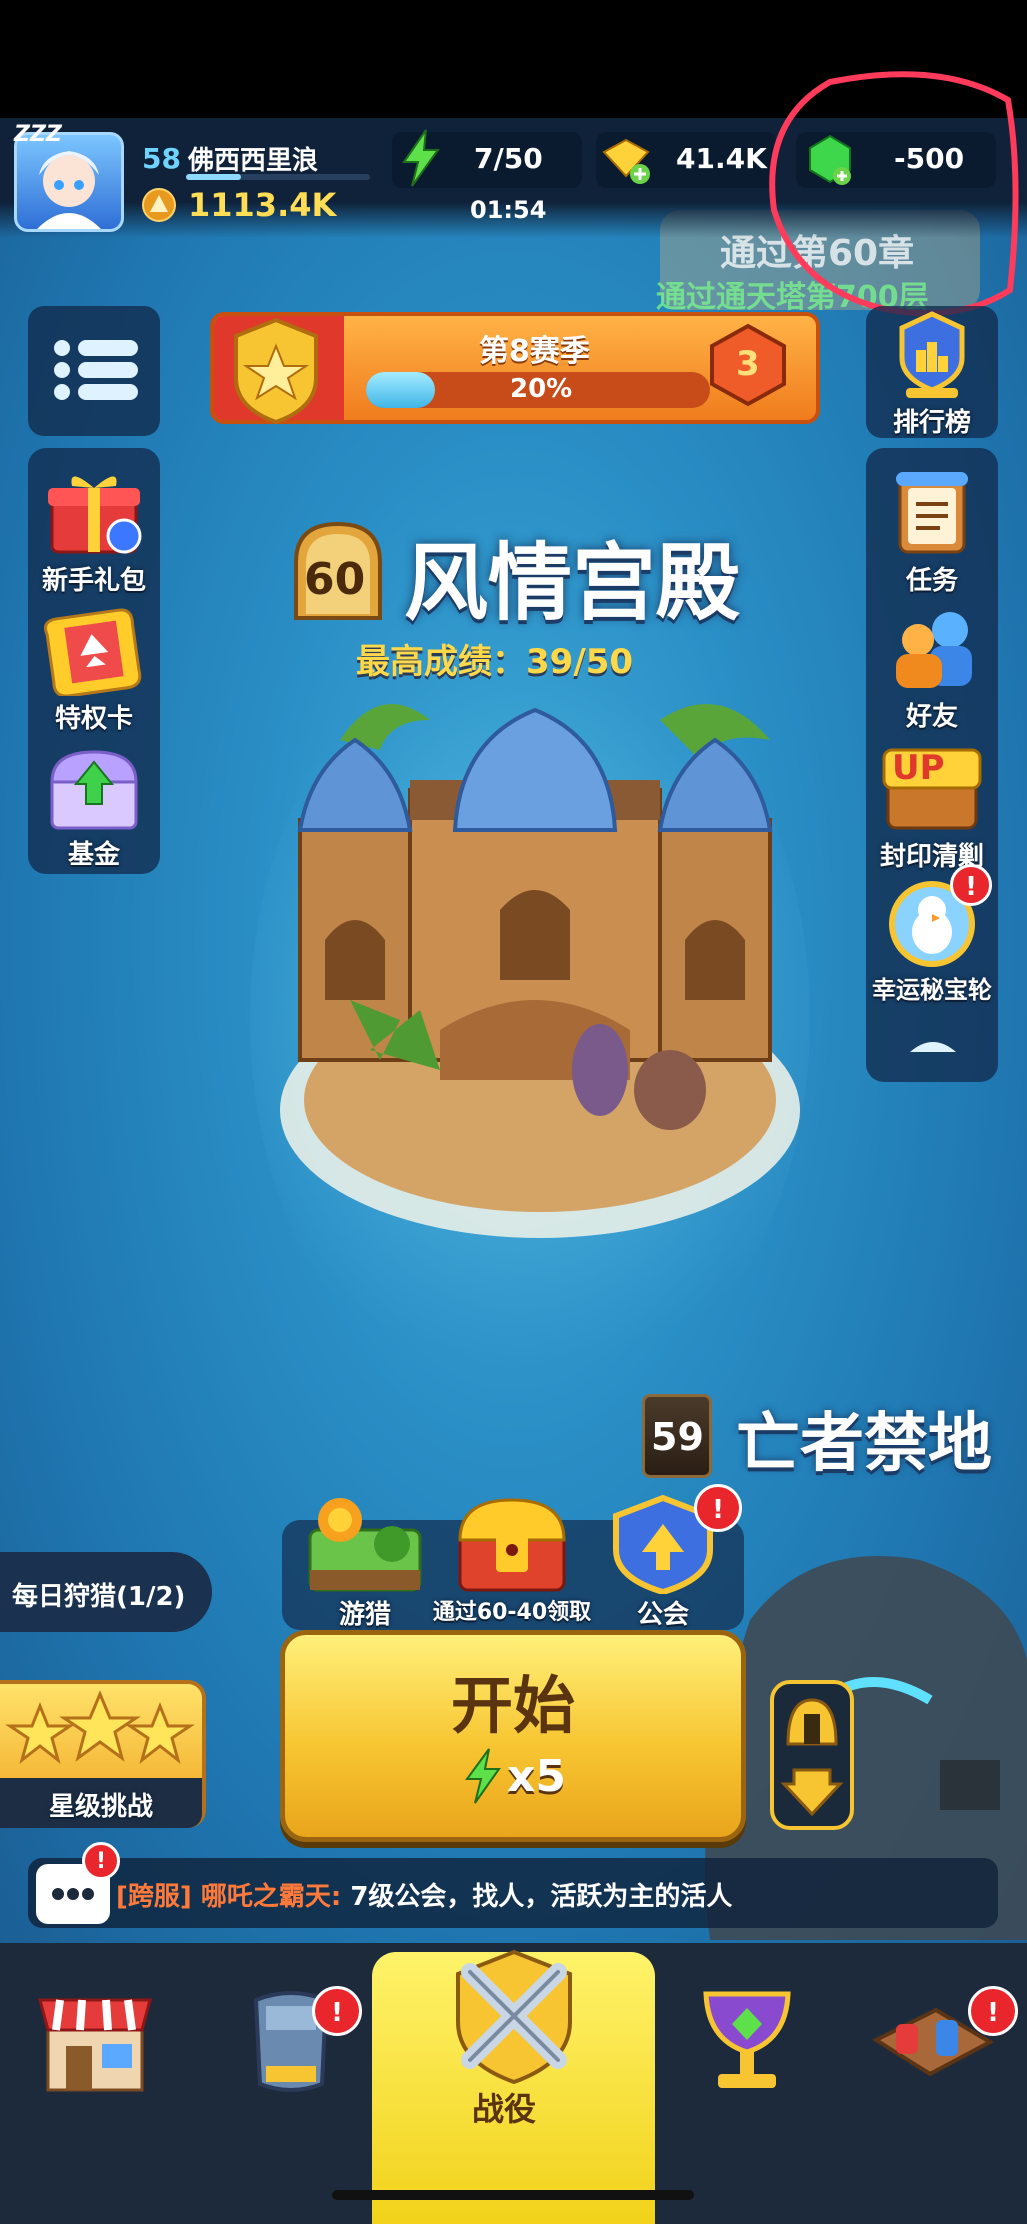  Describe the element at coordinates (512, 1705) in the screenshot. I see `start-label: 开始` at that location.